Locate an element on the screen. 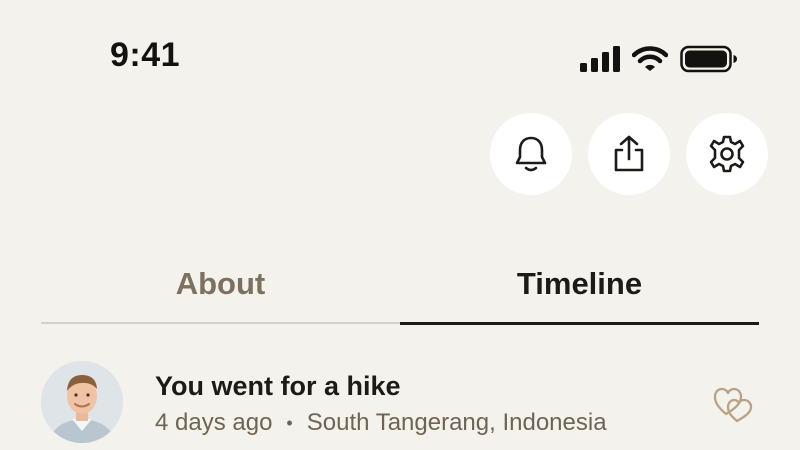  profile-tabs: About Timeline is located at coordinates (400, 291).